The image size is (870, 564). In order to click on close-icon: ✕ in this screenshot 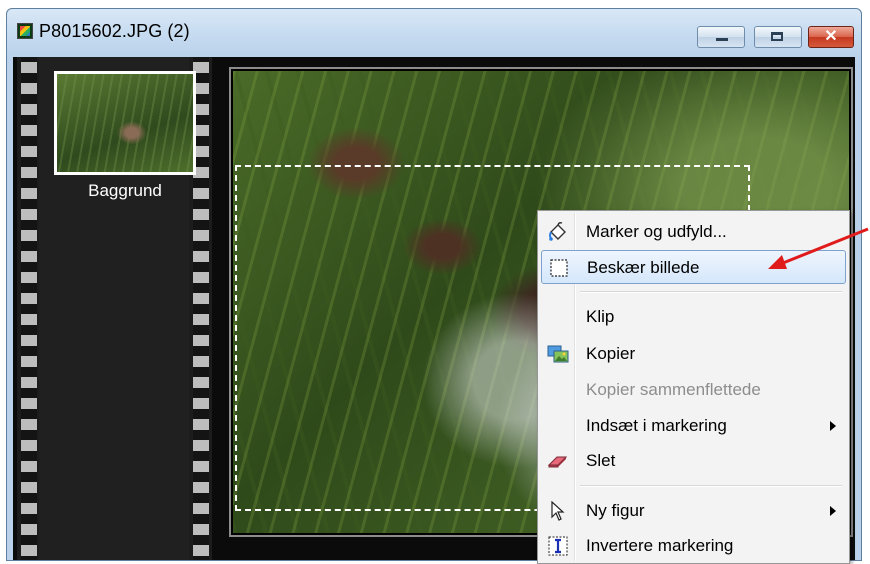, I will do `click(831, 36)`.